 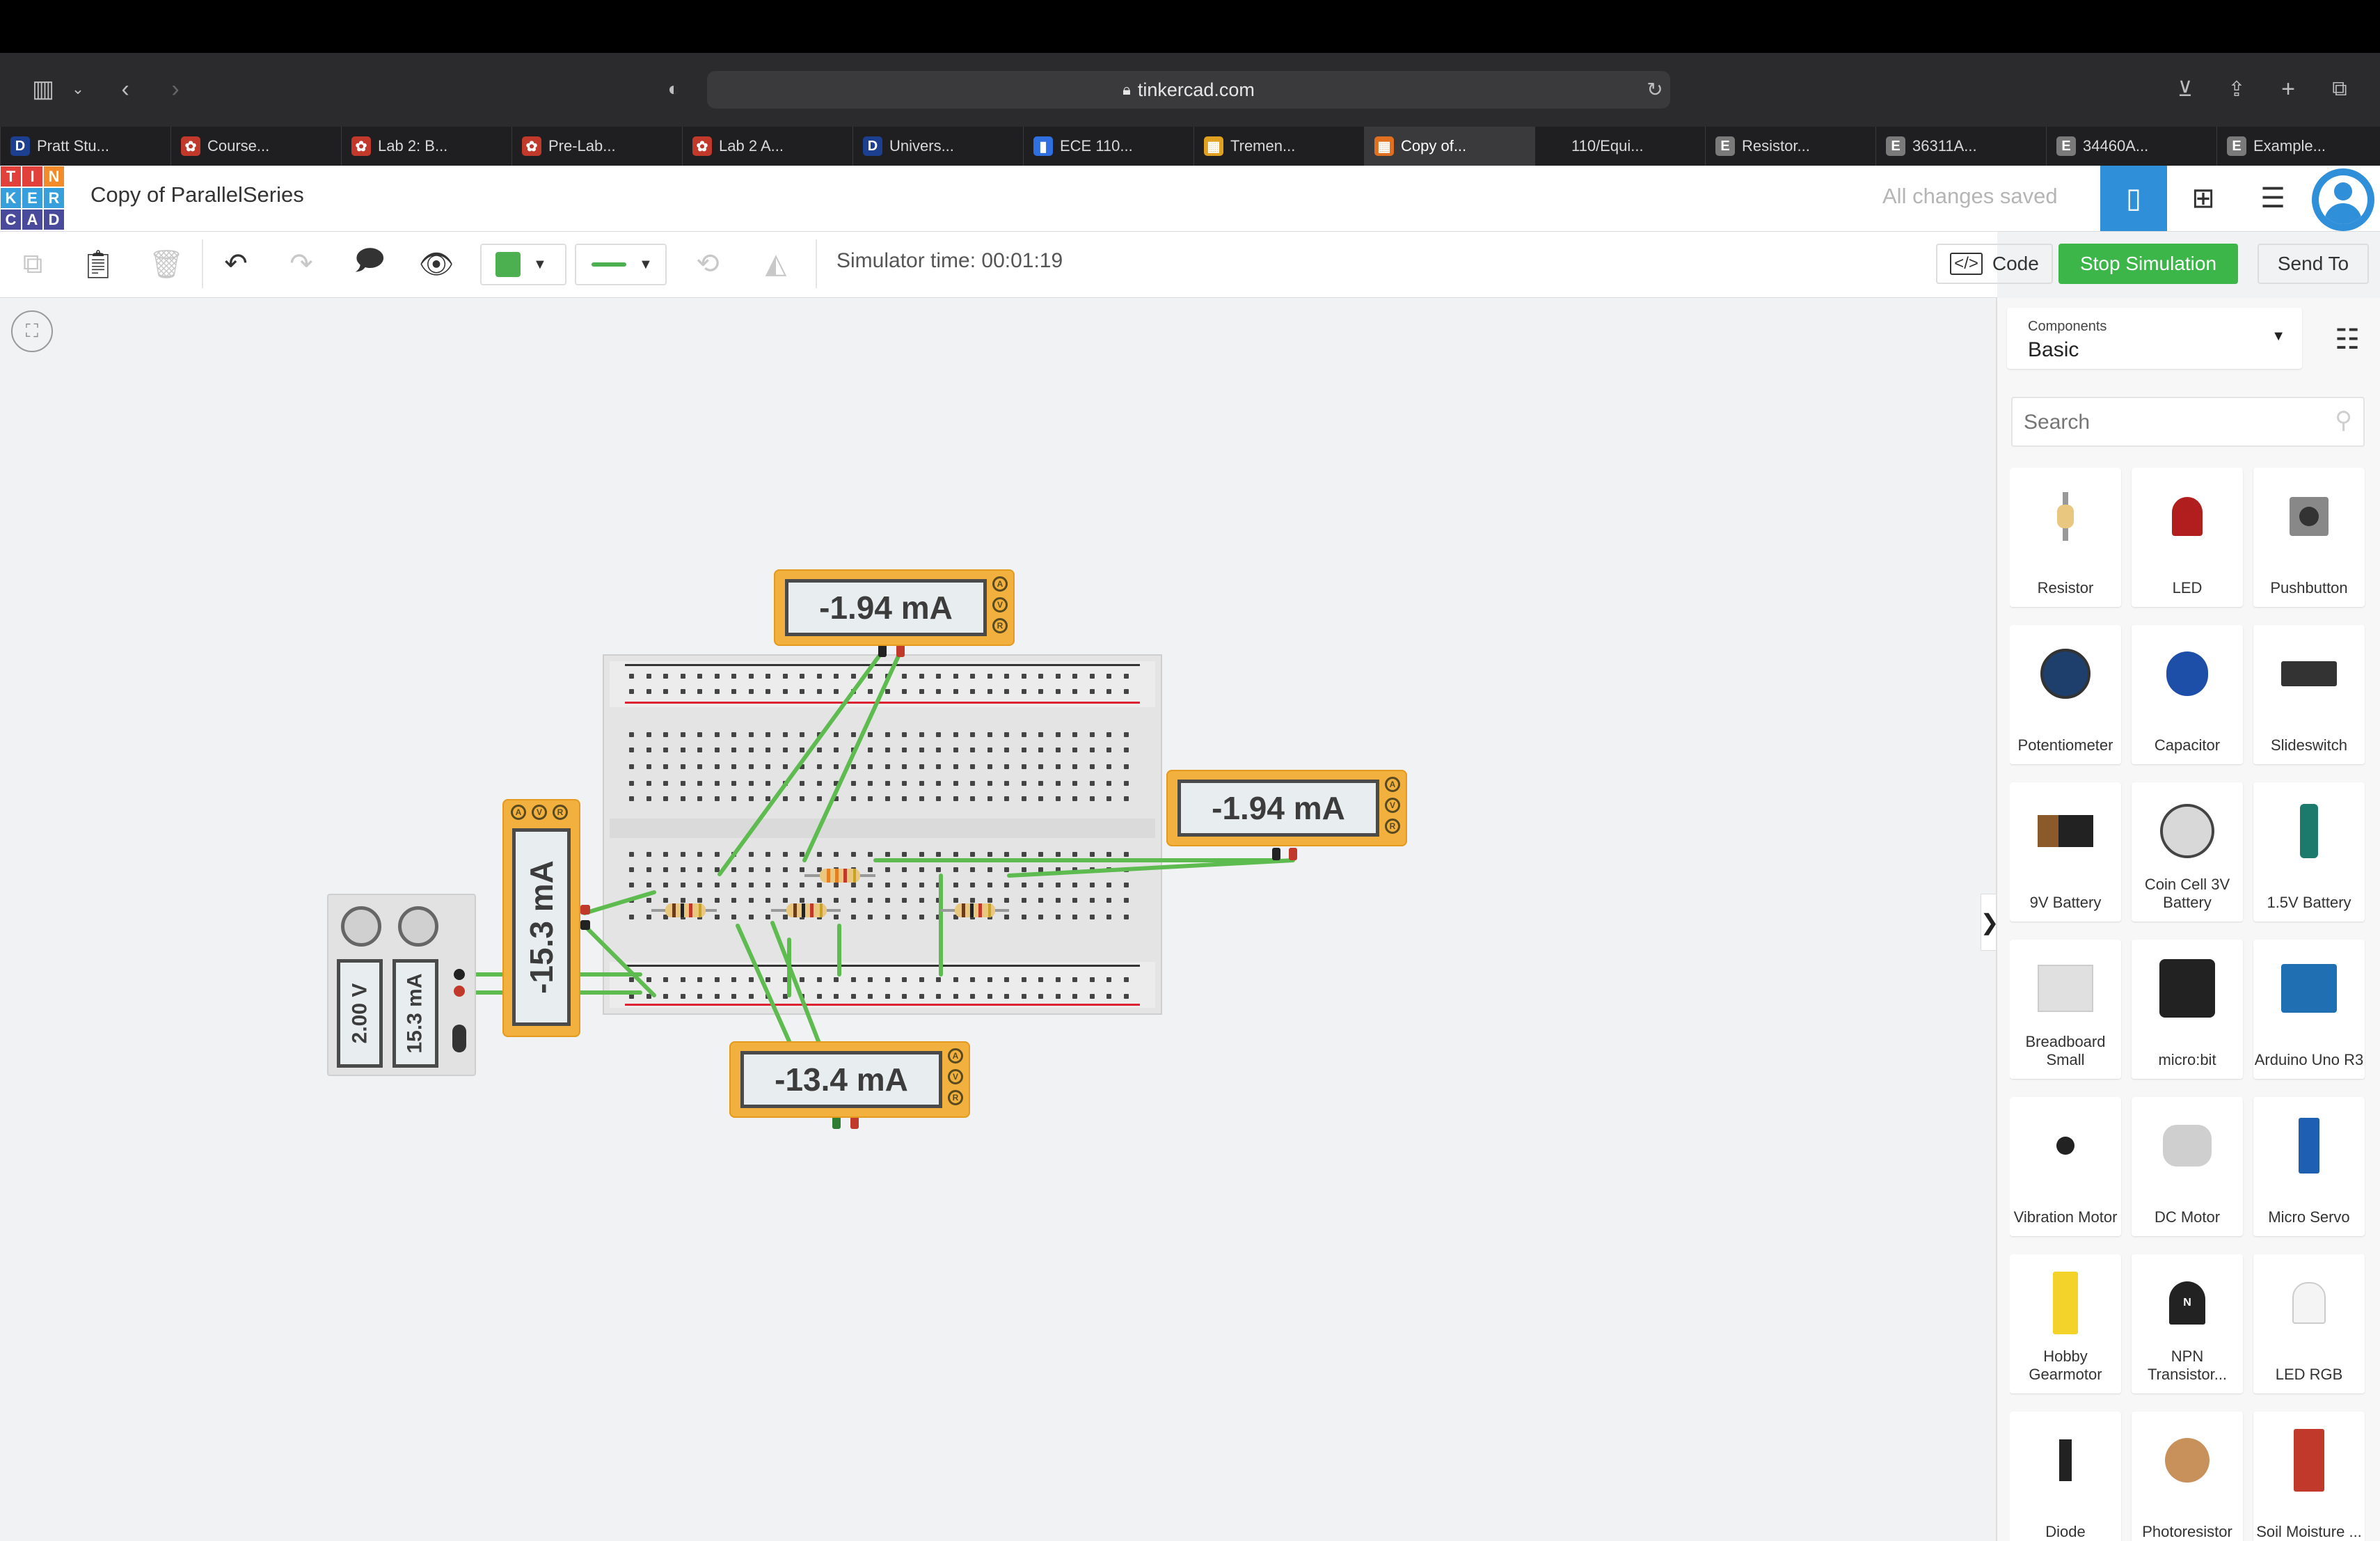 I want to click on component-card-breadboard: Breadboard Small, so click(x=2065, y=1009).